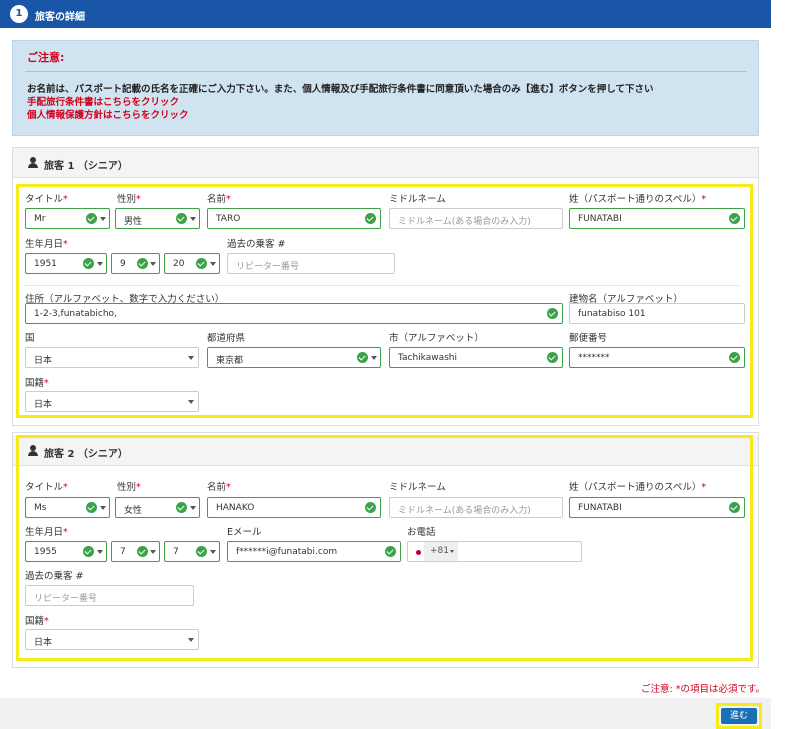 The width and height of the screenshot is (786, 729). Describe the element at coordinates (66, 263) in the screenshot. I see `birth-year-select: 1951` at that location.